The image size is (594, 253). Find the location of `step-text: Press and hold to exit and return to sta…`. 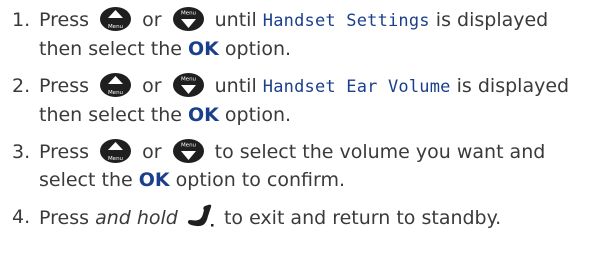

step-text: Press and hold to exit and return to sta… is located at coordinates (314, 217).